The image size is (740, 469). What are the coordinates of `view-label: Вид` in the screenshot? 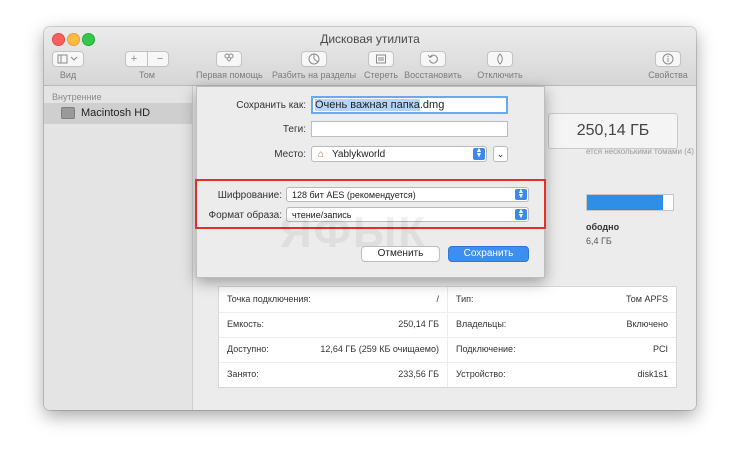 It's located at (68, 75).